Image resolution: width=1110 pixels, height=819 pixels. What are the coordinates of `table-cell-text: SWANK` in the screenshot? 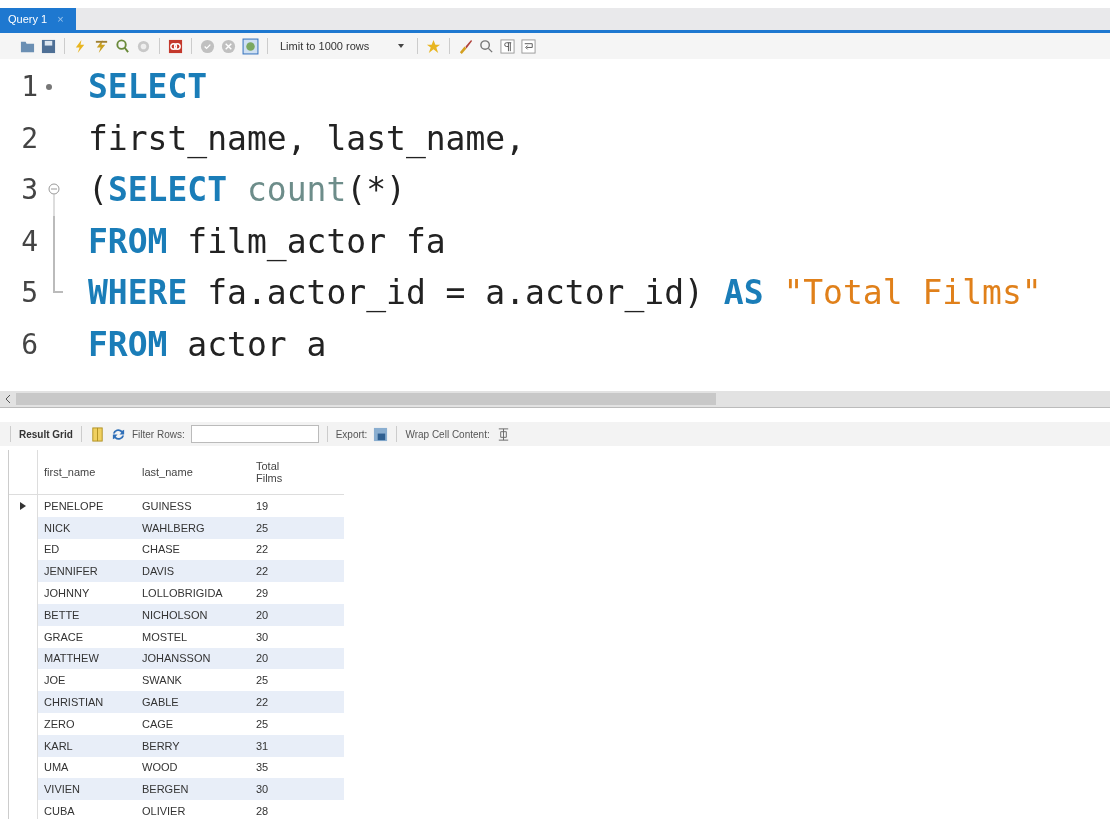 It's located at (162, 680).